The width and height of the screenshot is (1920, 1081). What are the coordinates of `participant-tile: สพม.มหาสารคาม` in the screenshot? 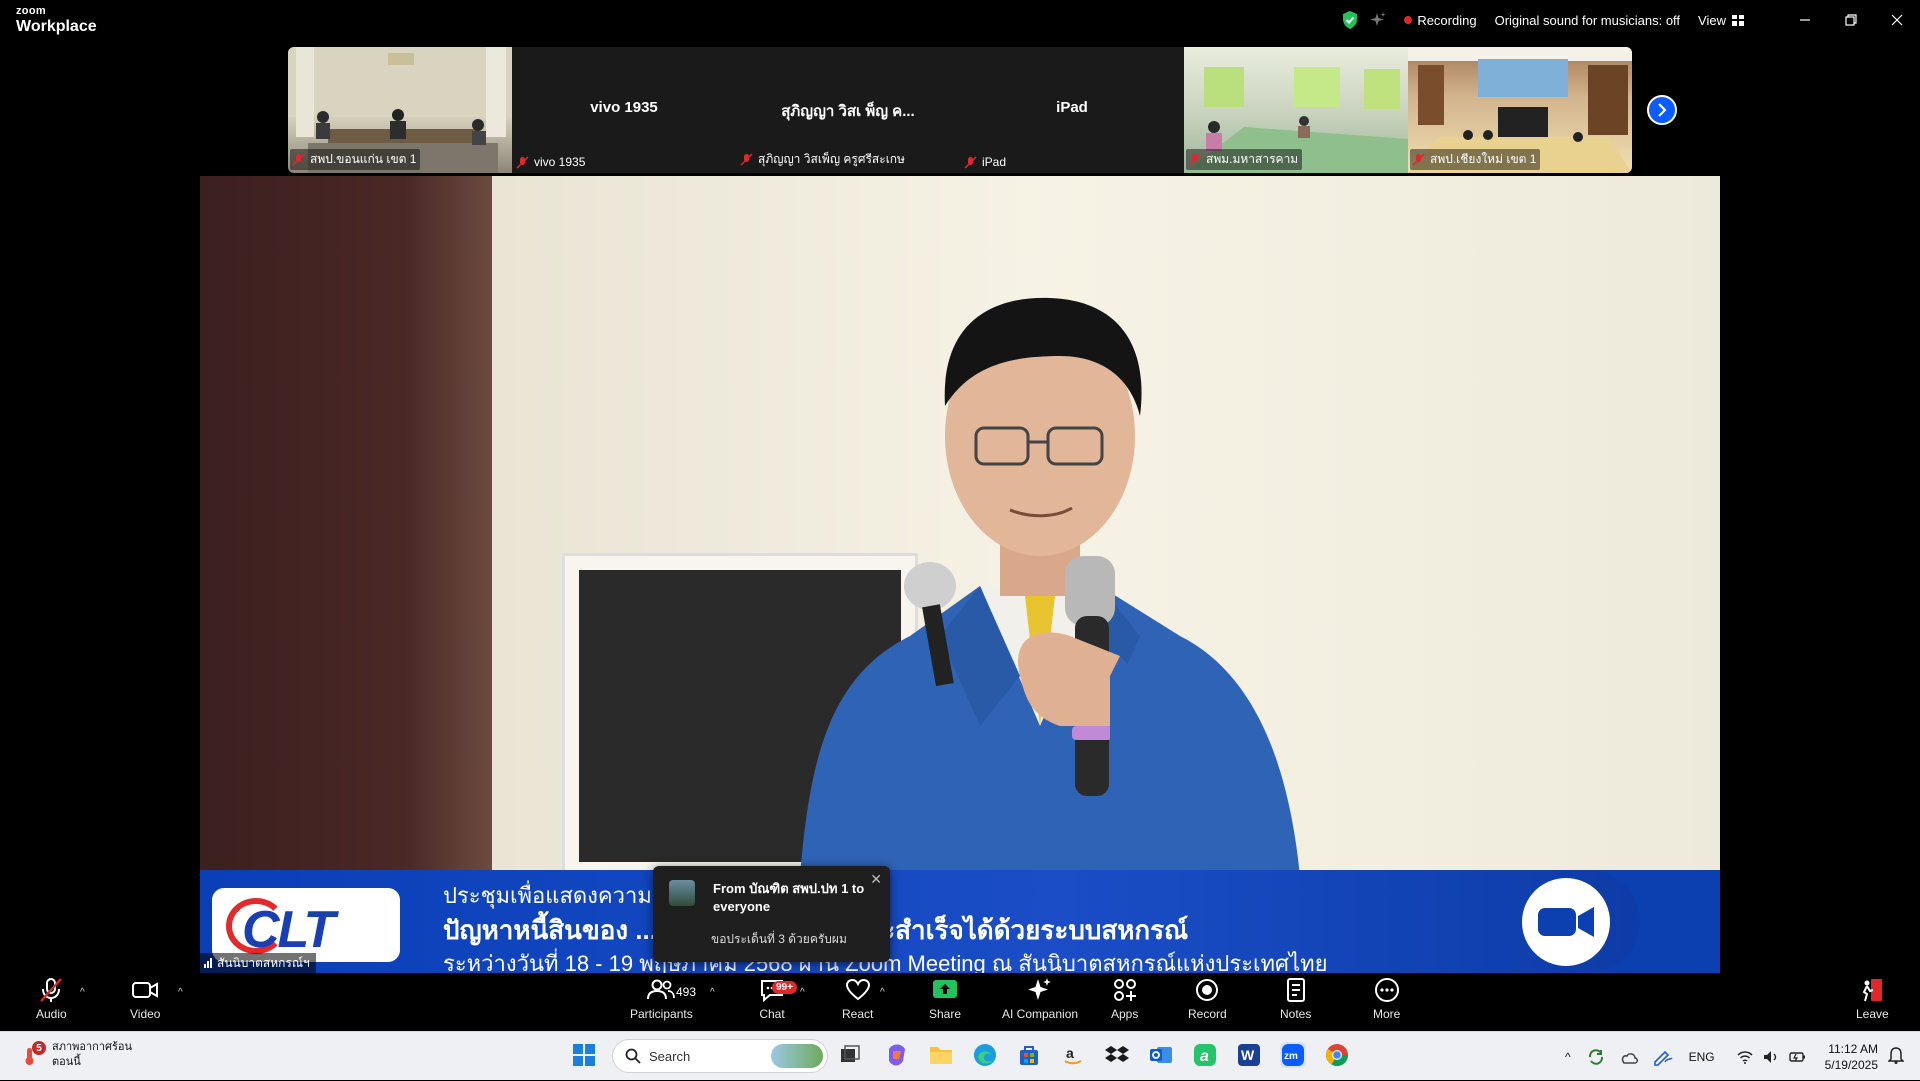 It's located at (1296, 110).